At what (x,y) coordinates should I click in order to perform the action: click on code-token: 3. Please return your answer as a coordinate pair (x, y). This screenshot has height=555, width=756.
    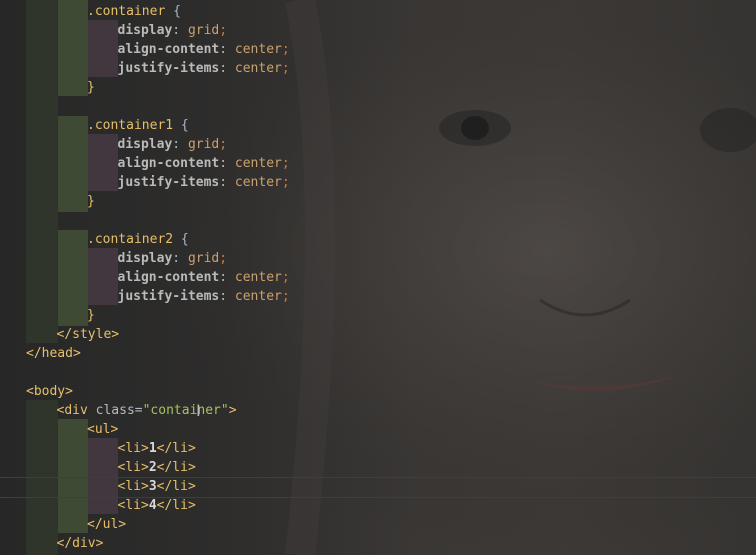
    Looking at the image, I should click on (152, 486).